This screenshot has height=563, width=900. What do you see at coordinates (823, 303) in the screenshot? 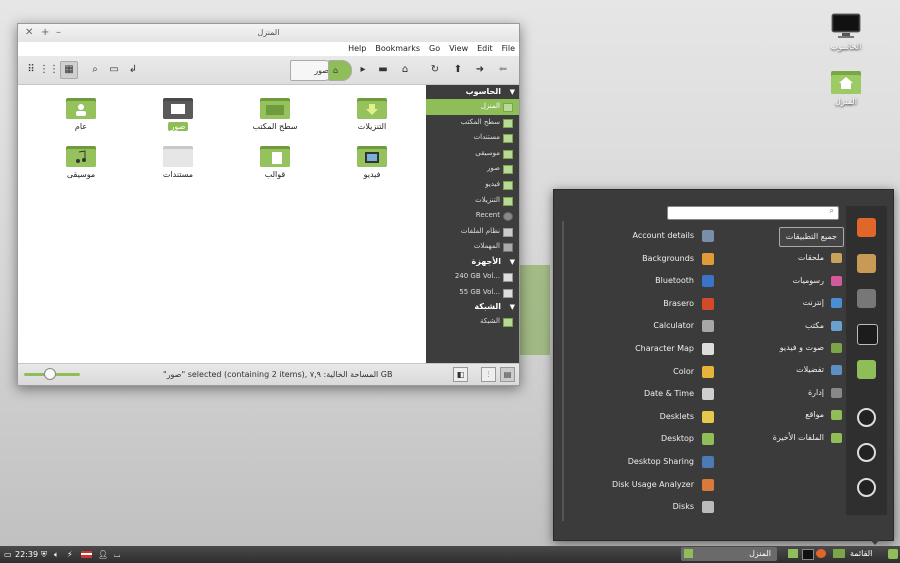
I see `menu-category: إنترنت` at bounding box center [823, 303].